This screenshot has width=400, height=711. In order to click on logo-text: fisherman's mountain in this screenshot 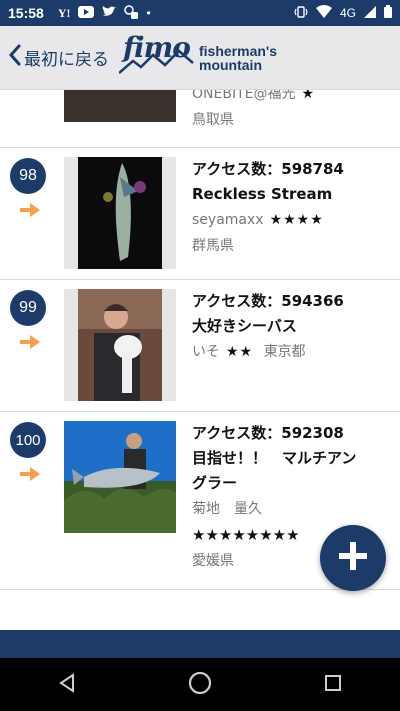, I will do `click(238, 58)`.